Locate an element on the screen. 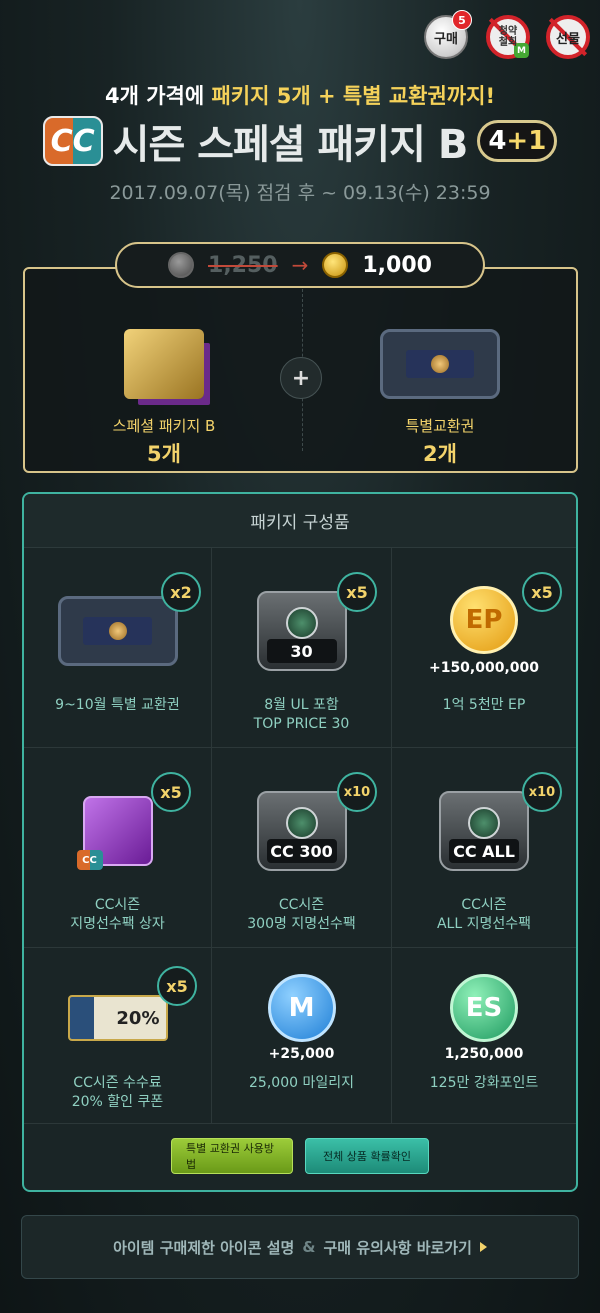 This screenshot has height=1313, width=600. package-item: x2 9~10월 특별 교환권 is located at coordinates (118, 648).